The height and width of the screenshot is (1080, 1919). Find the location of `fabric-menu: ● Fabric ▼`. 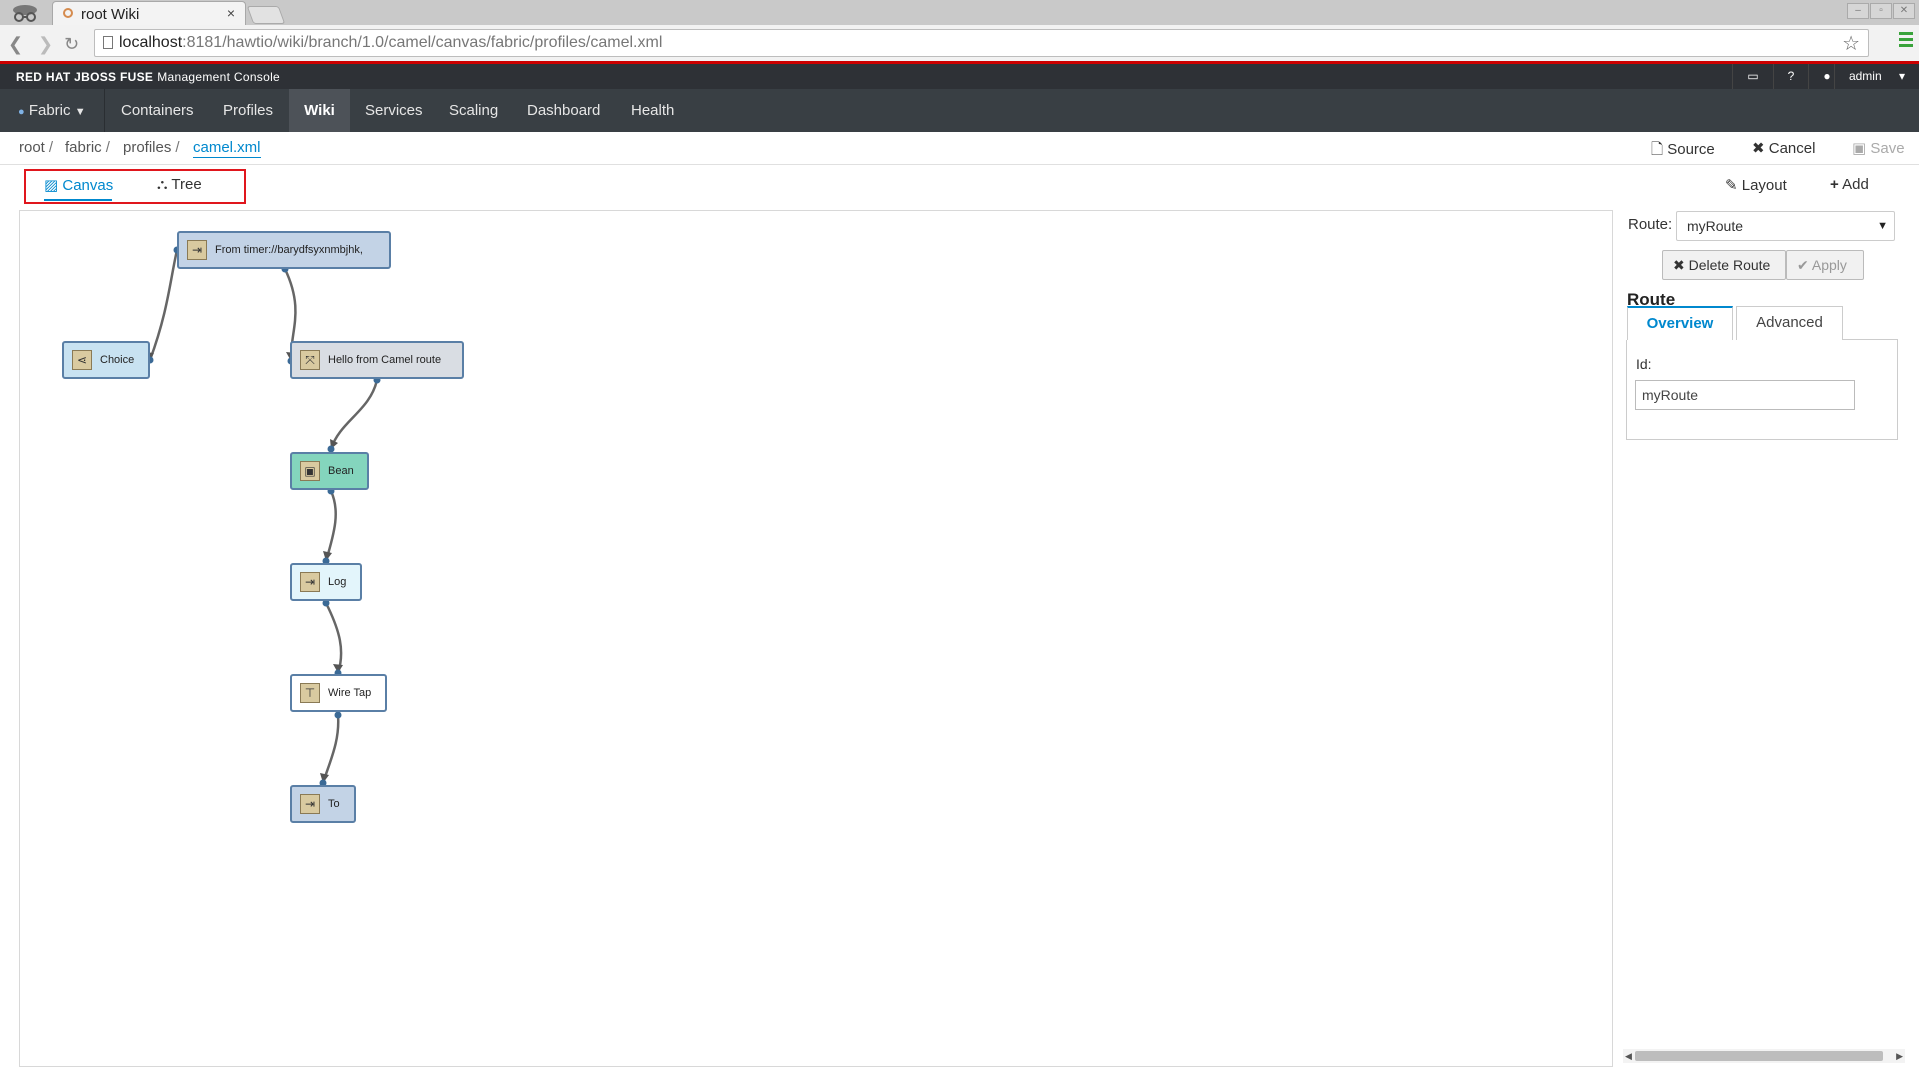

fabric-menu: ● Fabric ▼ is located at coordinates (52, 110).